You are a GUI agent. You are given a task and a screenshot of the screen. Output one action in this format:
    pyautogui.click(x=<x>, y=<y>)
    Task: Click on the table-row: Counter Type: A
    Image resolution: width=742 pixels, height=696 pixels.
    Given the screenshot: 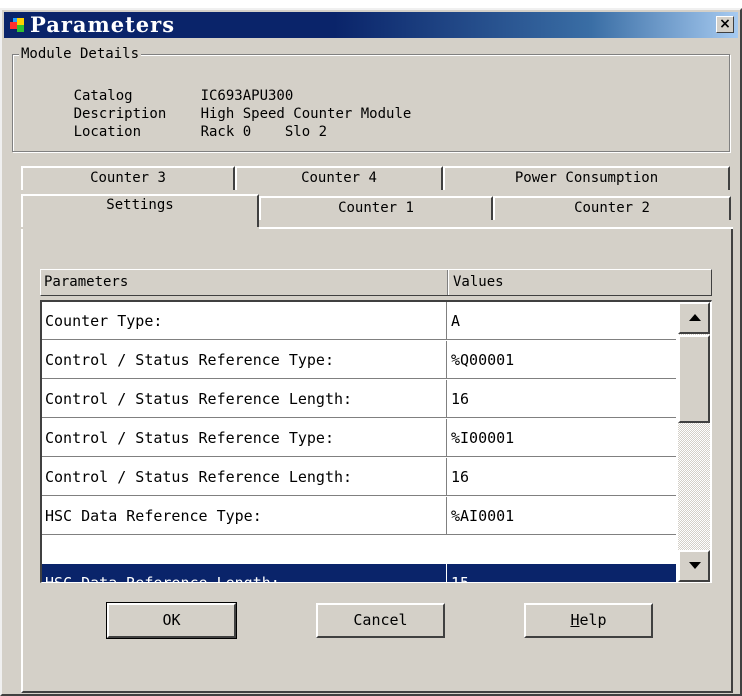 What is the action you would take?
    pyautogui.click(x=359, y=321)
    